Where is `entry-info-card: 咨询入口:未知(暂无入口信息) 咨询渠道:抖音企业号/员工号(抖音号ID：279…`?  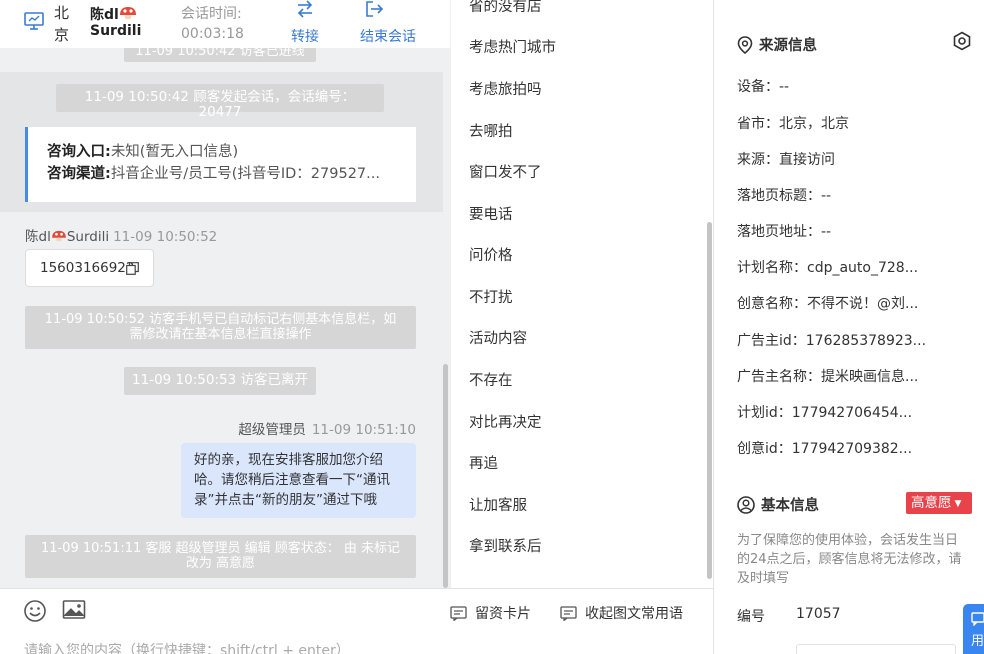
entry-info-card: 咨询入口:未知(暂无入口信息) 咨询渠道:抖音企业号/员工号(抖音号ID：279… is located at coordinates (220, 164).